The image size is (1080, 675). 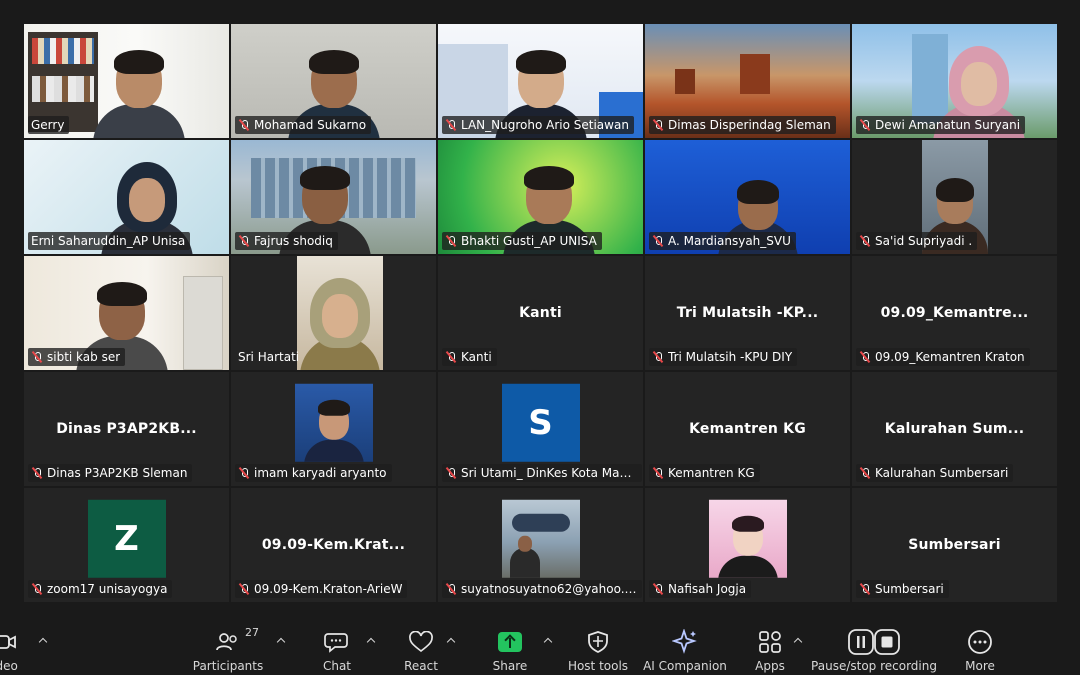 What do you see at coordinates (954, 545) in the screenshot?
I see `participant-tile: Sumbersari Sumbersari` at bounding box center [954, 545].